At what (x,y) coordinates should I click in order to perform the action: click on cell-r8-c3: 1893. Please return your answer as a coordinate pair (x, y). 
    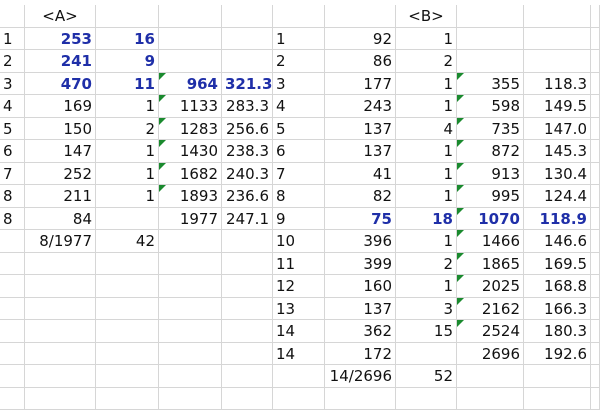
    Looking at the image, I should click on (190, 196).